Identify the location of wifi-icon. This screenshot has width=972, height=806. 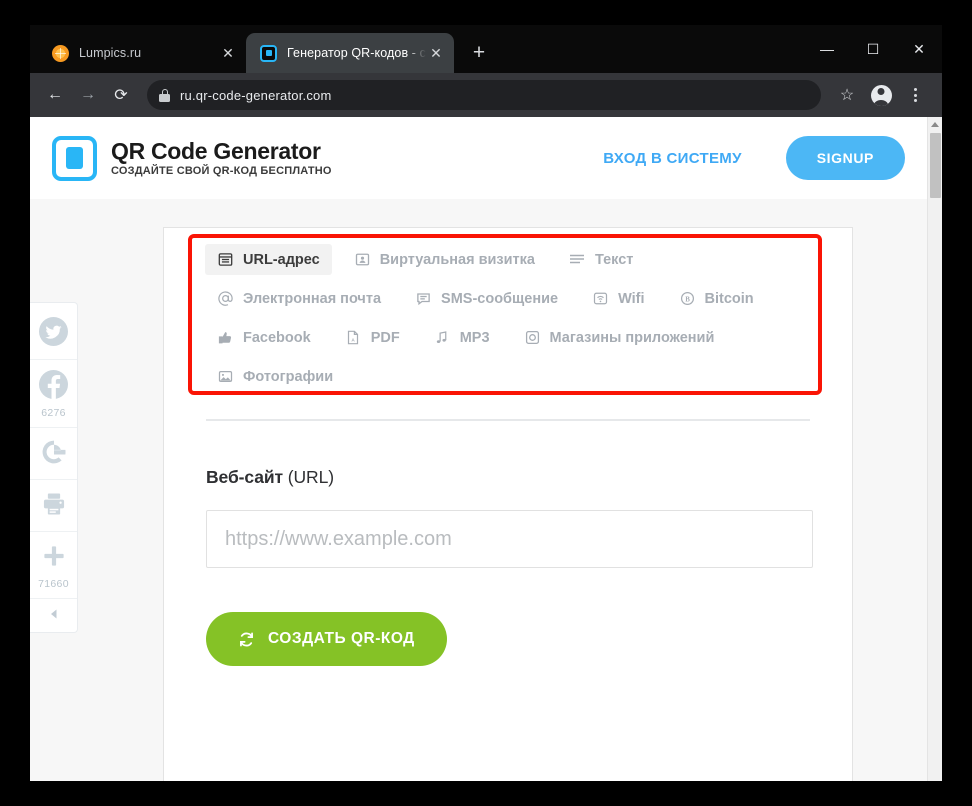
(600, 298).